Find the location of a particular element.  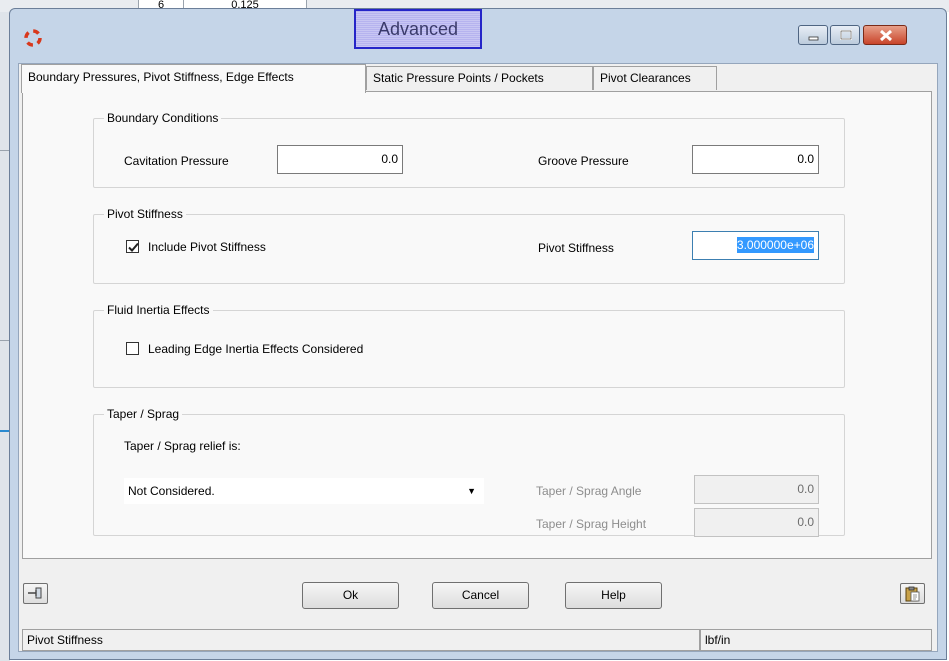

taper-height-label: Taper / Sprag Height is located at coordinates (591, 524).